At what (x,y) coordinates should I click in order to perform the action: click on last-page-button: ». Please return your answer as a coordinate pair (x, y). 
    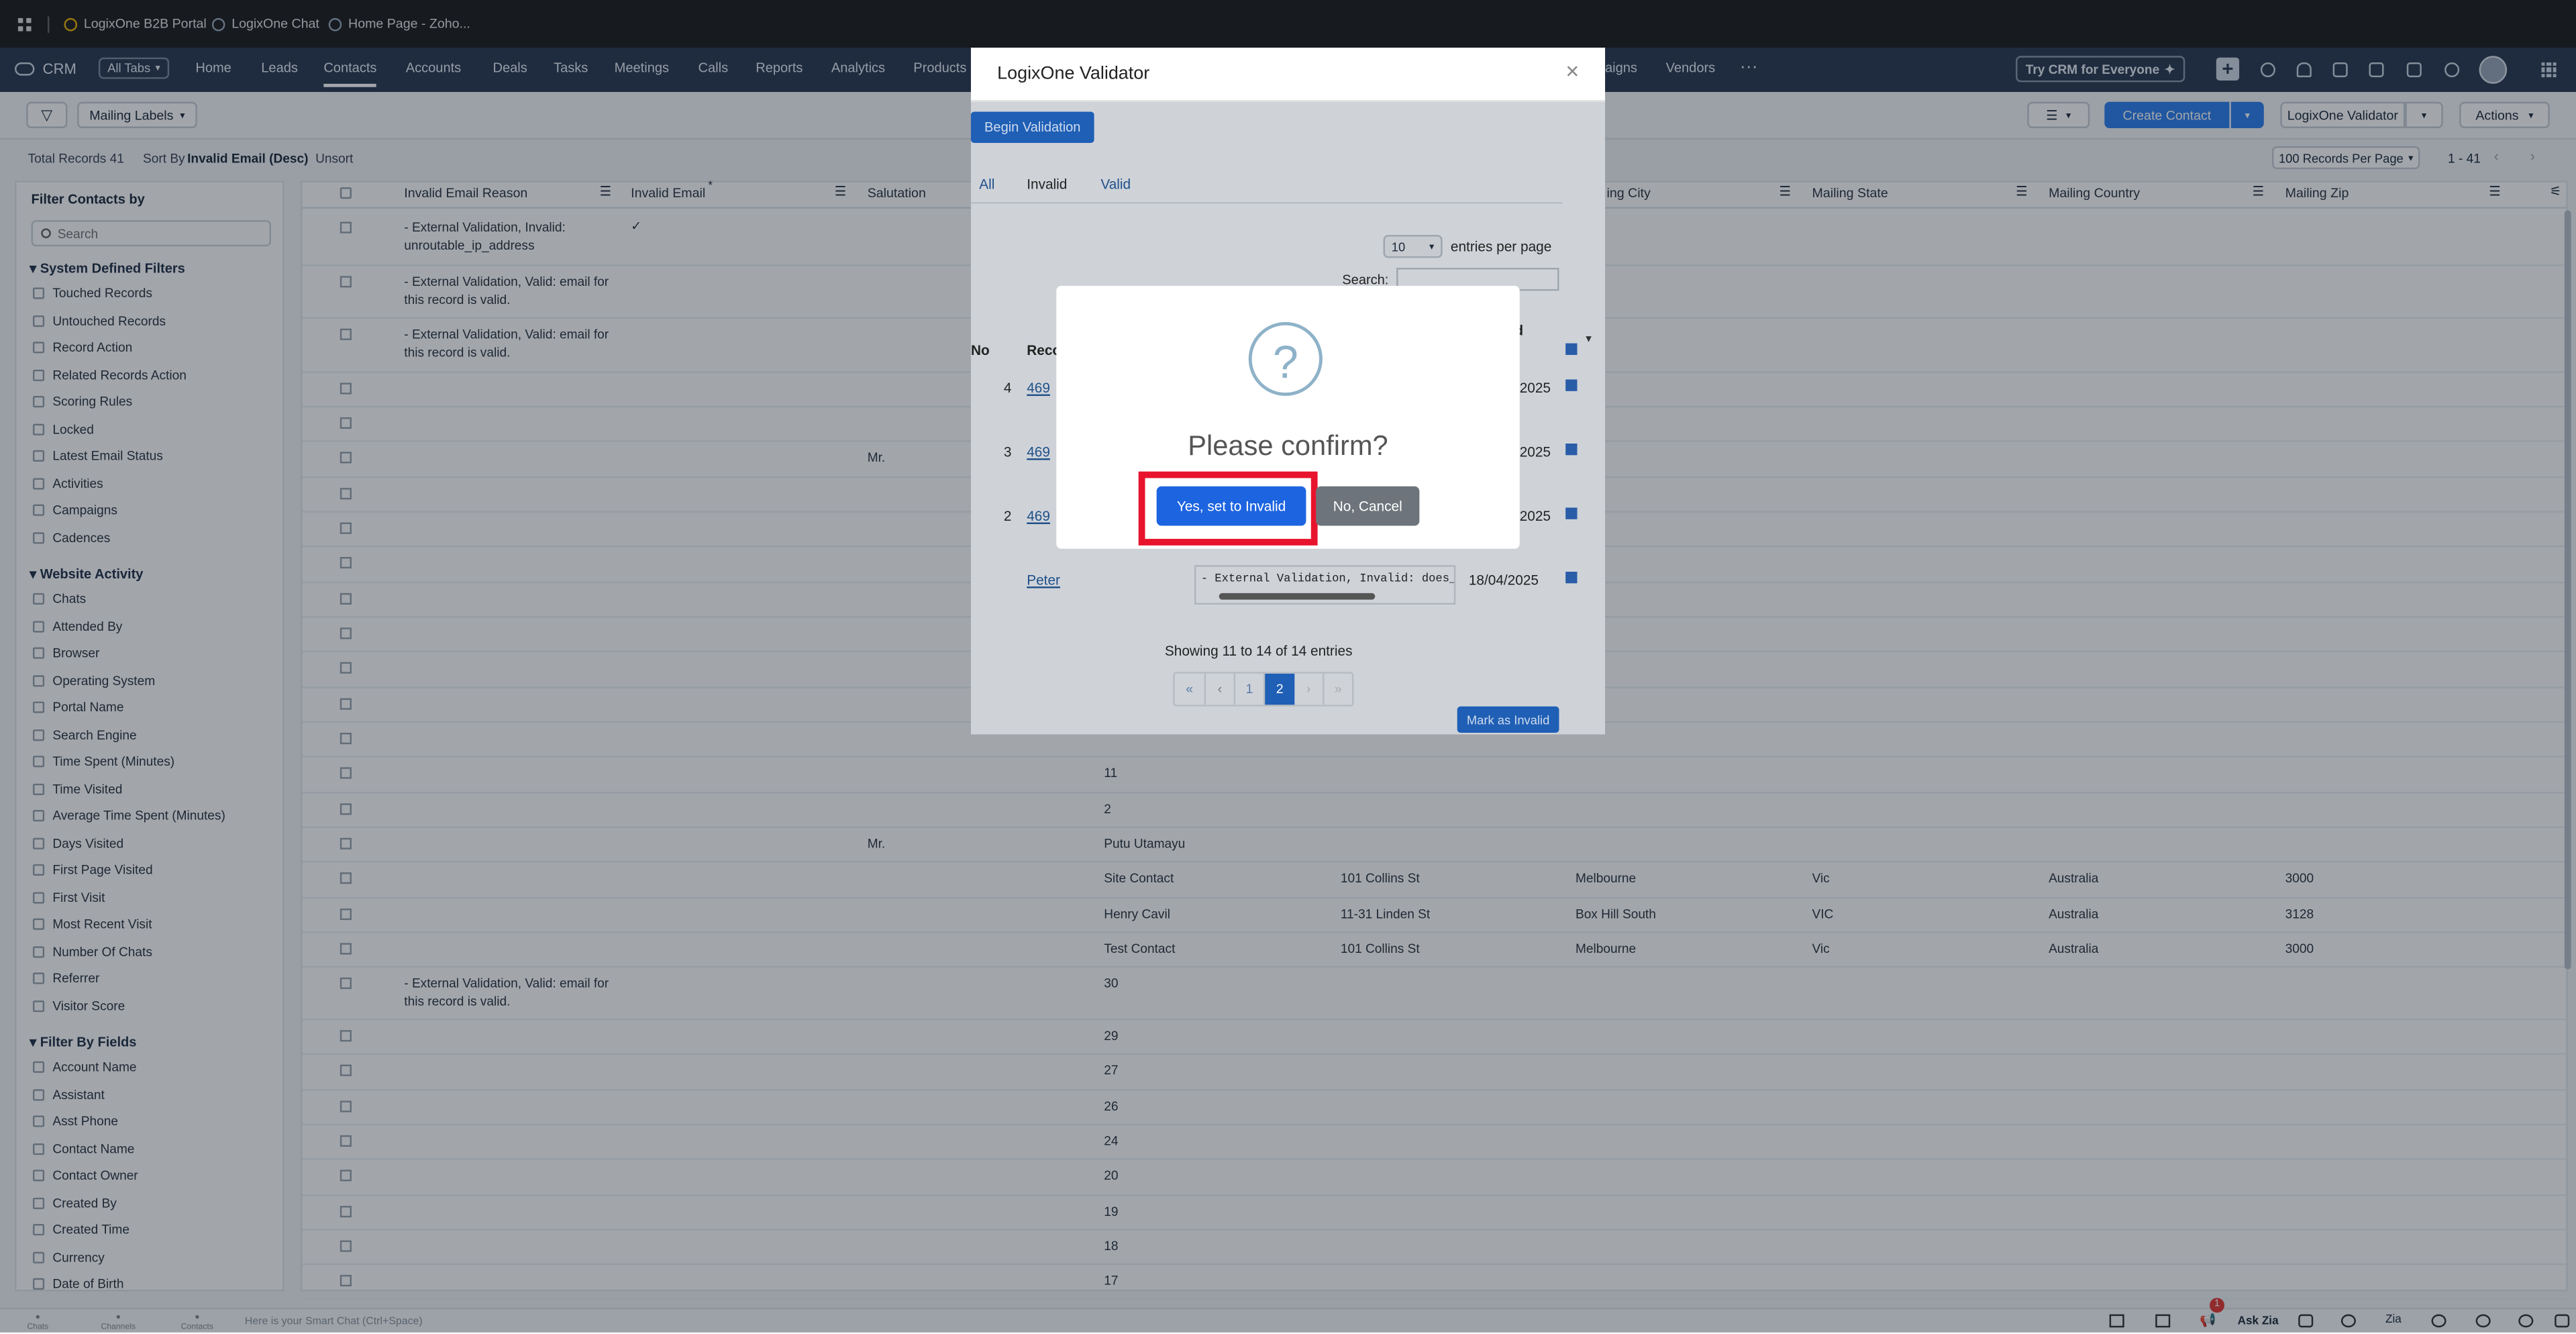
    Looking at the image, I should click on (1338, 689).